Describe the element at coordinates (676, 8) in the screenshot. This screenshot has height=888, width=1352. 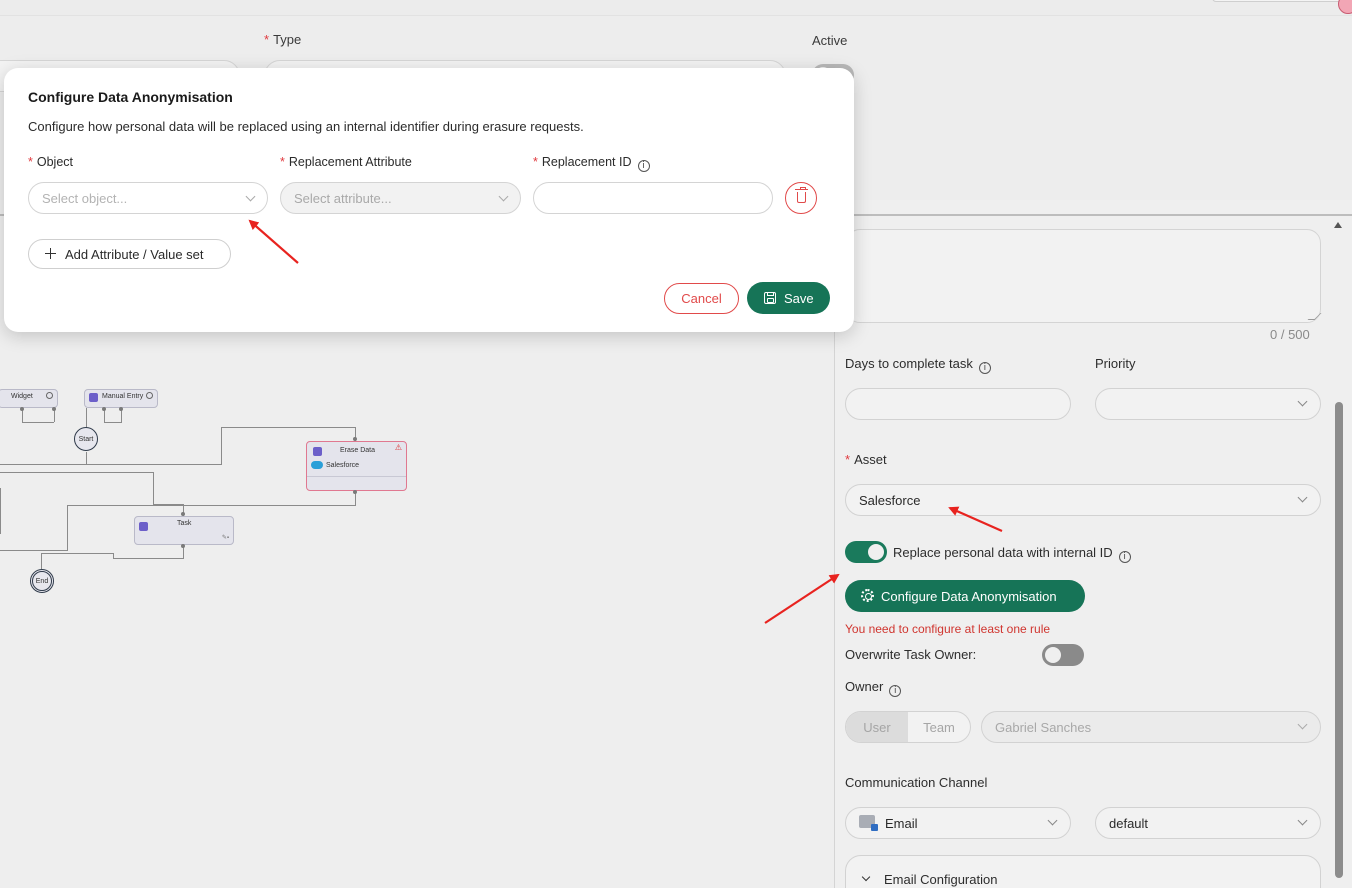
I see `top-bar` at that location.